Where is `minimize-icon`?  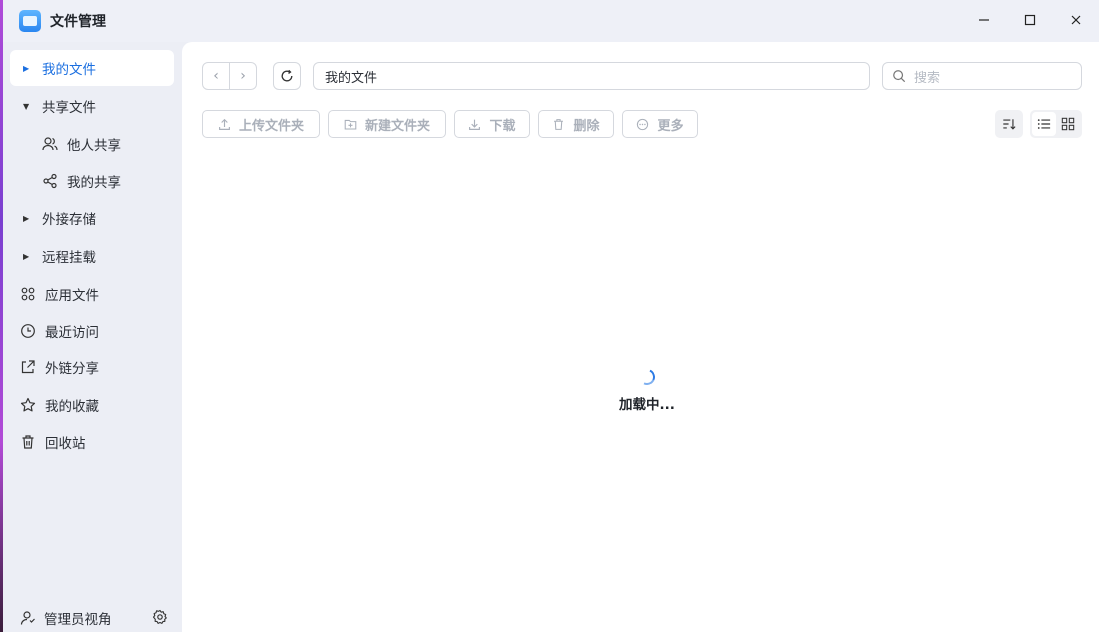
minimize-icon is located at coordinates (984, 20).